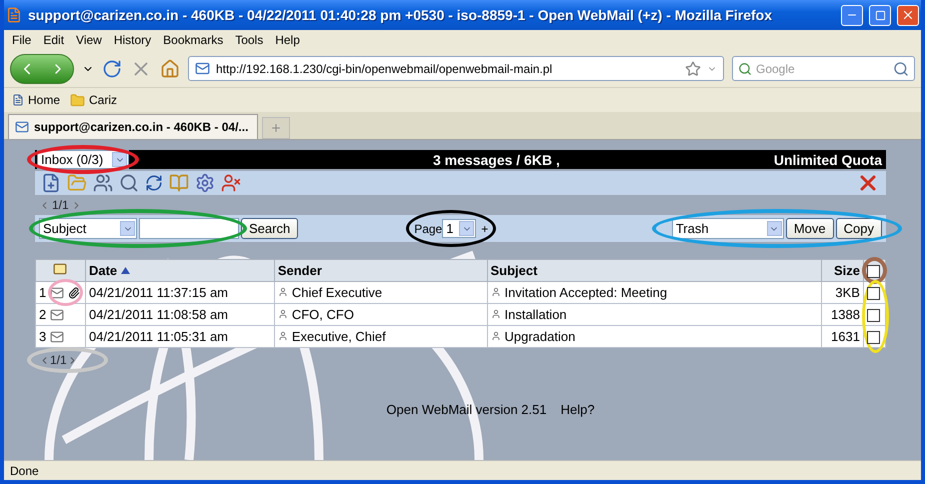  What do you see at coordinates (337, 292) in the screenshot?
I see `sender-cell: Chief Executive` at bounding box center [337, 292].